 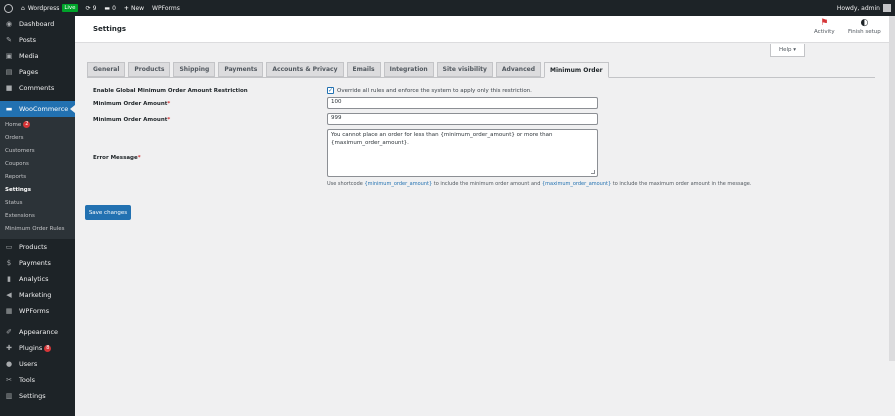 I want to click on tab-general: General, so click(x=106, y=69).